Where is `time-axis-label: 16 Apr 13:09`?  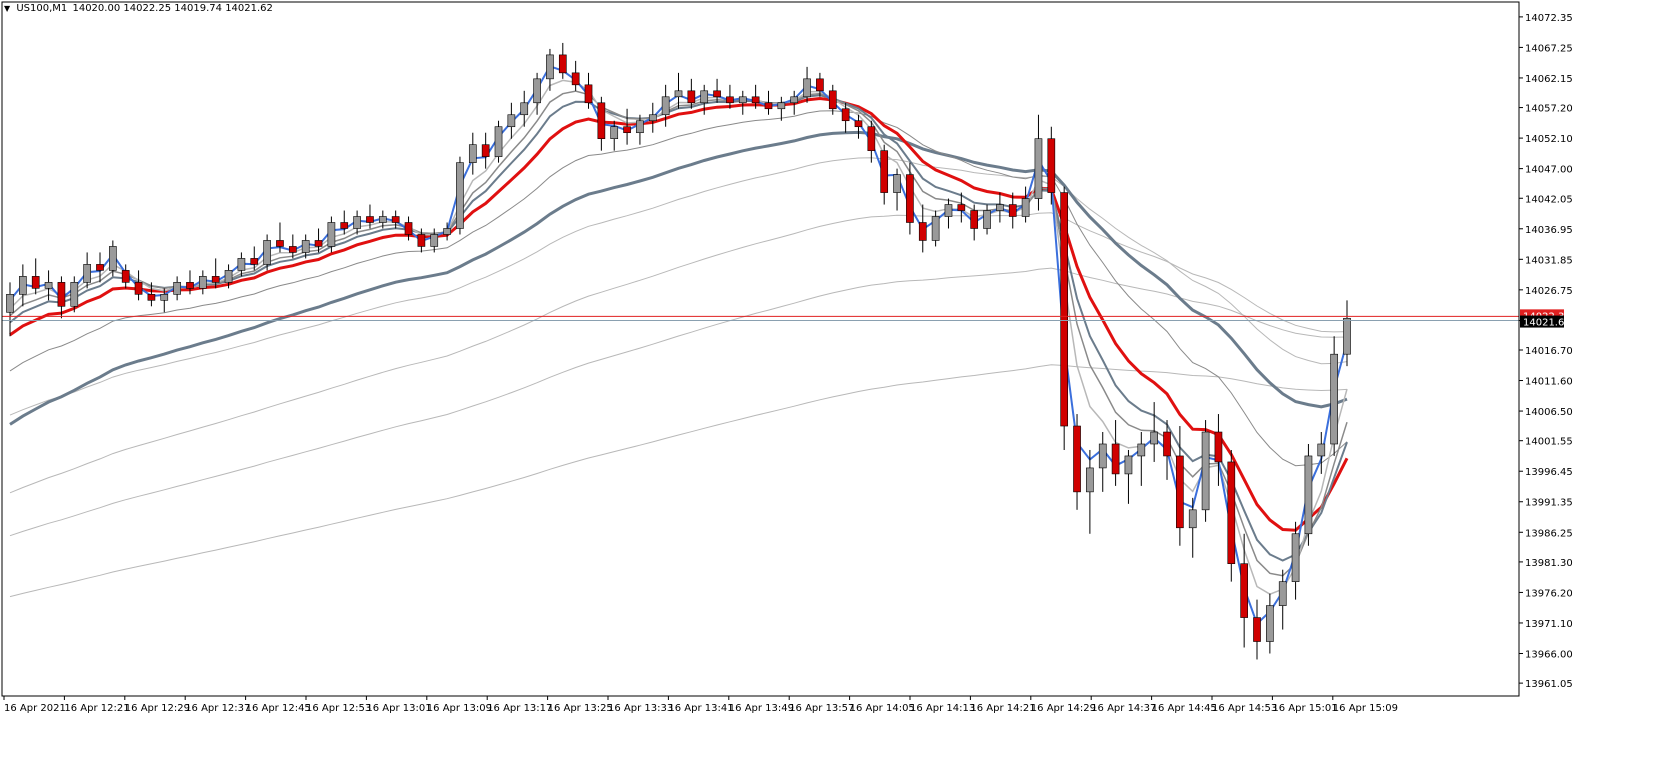
time-axis-label: 16 Apr 13:09 is located at coordinates (459, 708).